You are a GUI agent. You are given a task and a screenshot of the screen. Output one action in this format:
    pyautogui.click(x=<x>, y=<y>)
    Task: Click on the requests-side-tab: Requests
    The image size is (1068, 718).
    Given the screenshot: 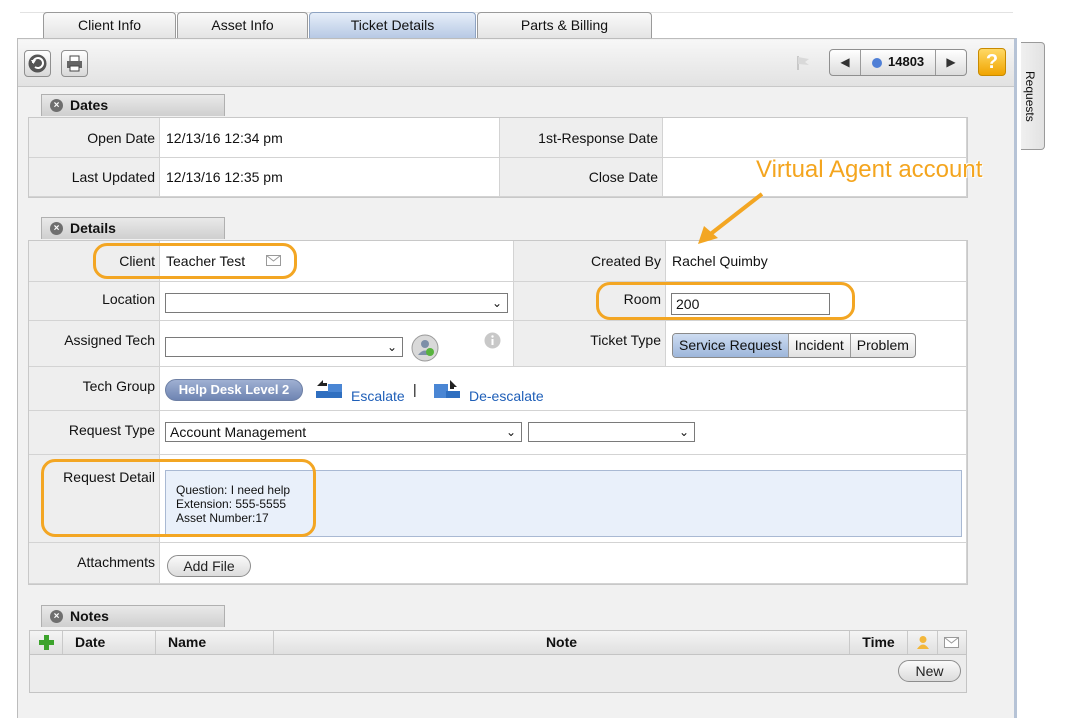 What is the action you would take?
    pyautogui.click(x=1033, y=96)
    